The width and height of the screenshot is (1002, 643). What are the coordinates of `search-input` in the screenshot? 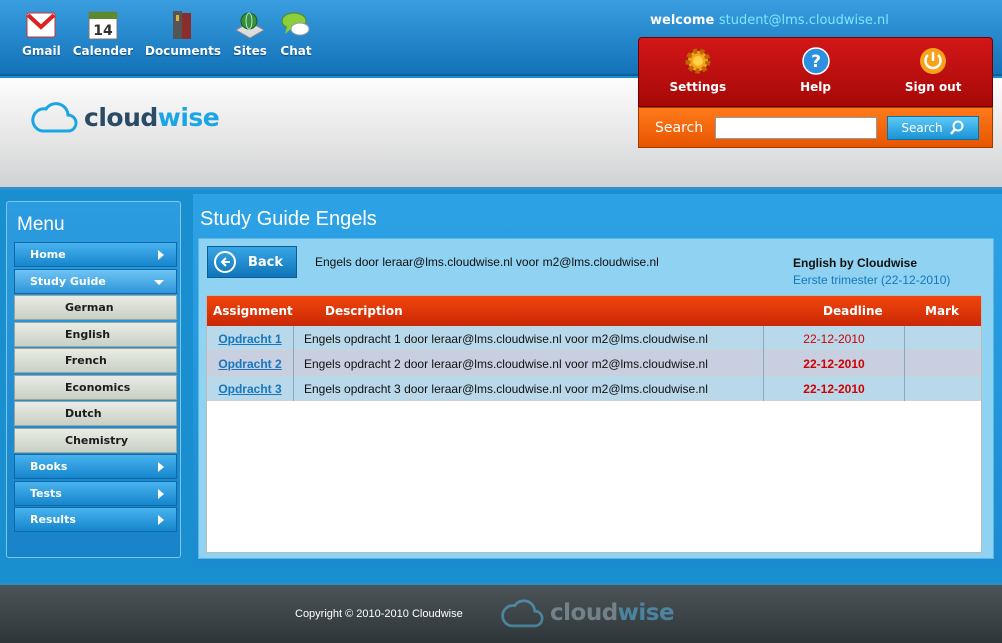 It's located at (796, 127).